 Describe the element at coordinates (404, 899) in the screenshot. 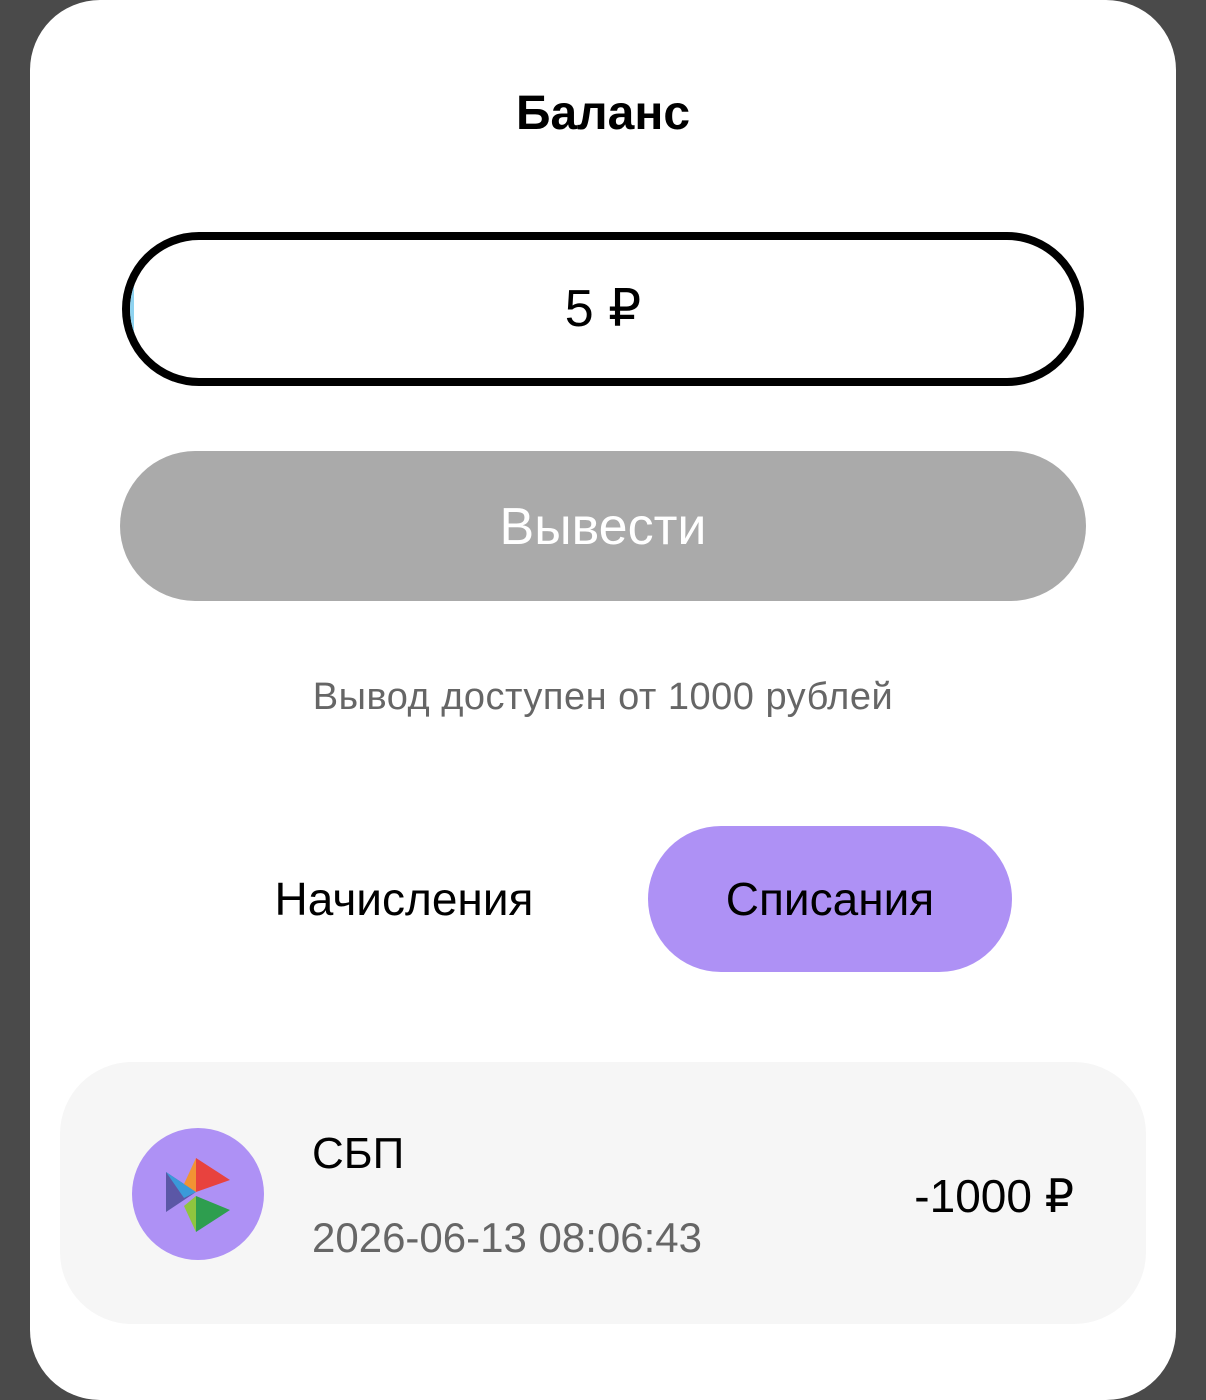

I see `tab-income: Начисления` at that location.